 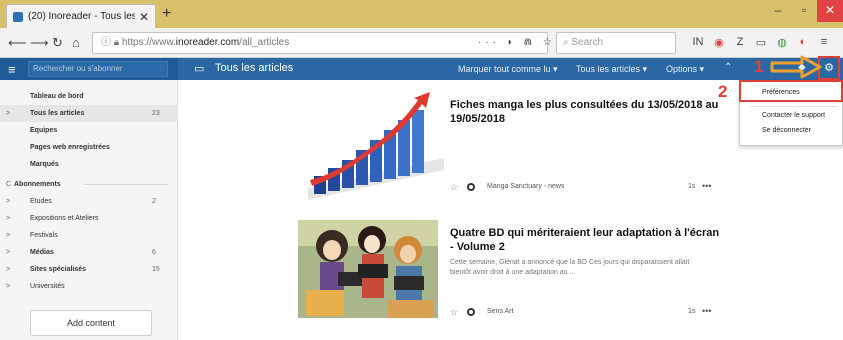 What do you see at coordinates (685, 69) in the screenshot?
I see `options-button: Options ▾` at bounding box center [685, 69].